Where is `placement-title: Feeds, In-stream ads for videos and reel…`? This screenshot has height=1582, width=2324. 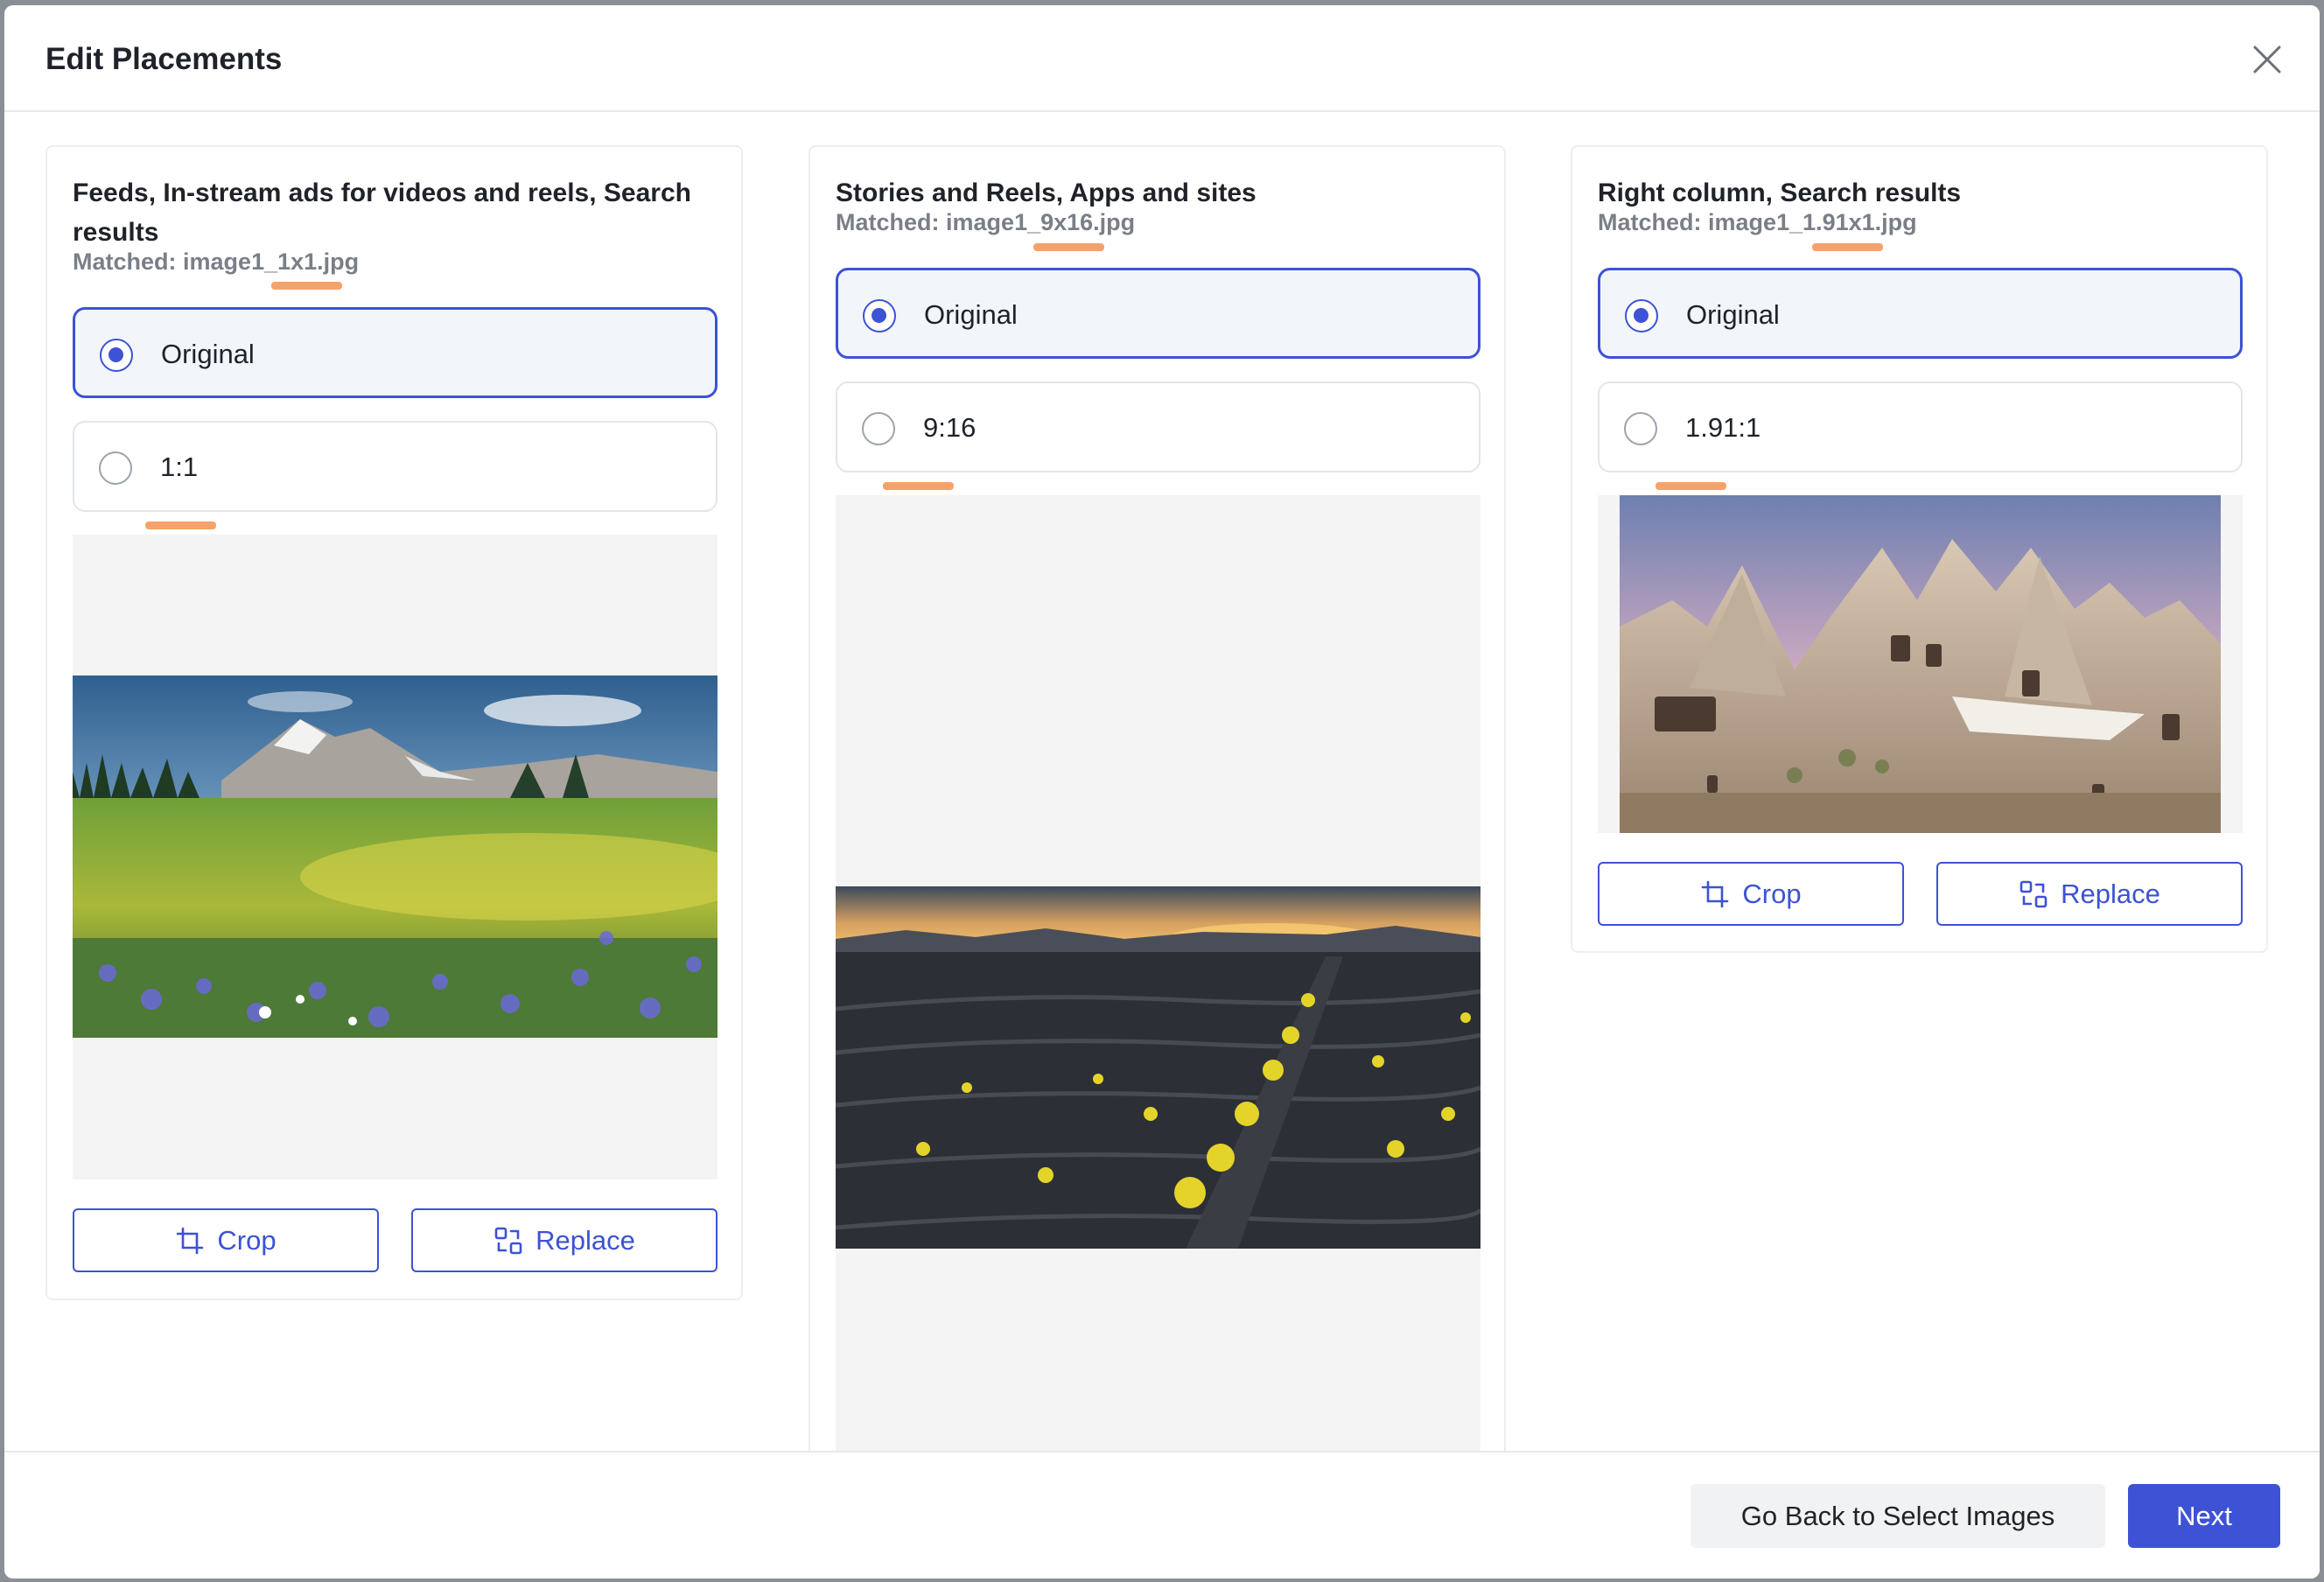
placement-title: Feeds, In-stream ads for videos and reel… is located at coordinates (382, 212).